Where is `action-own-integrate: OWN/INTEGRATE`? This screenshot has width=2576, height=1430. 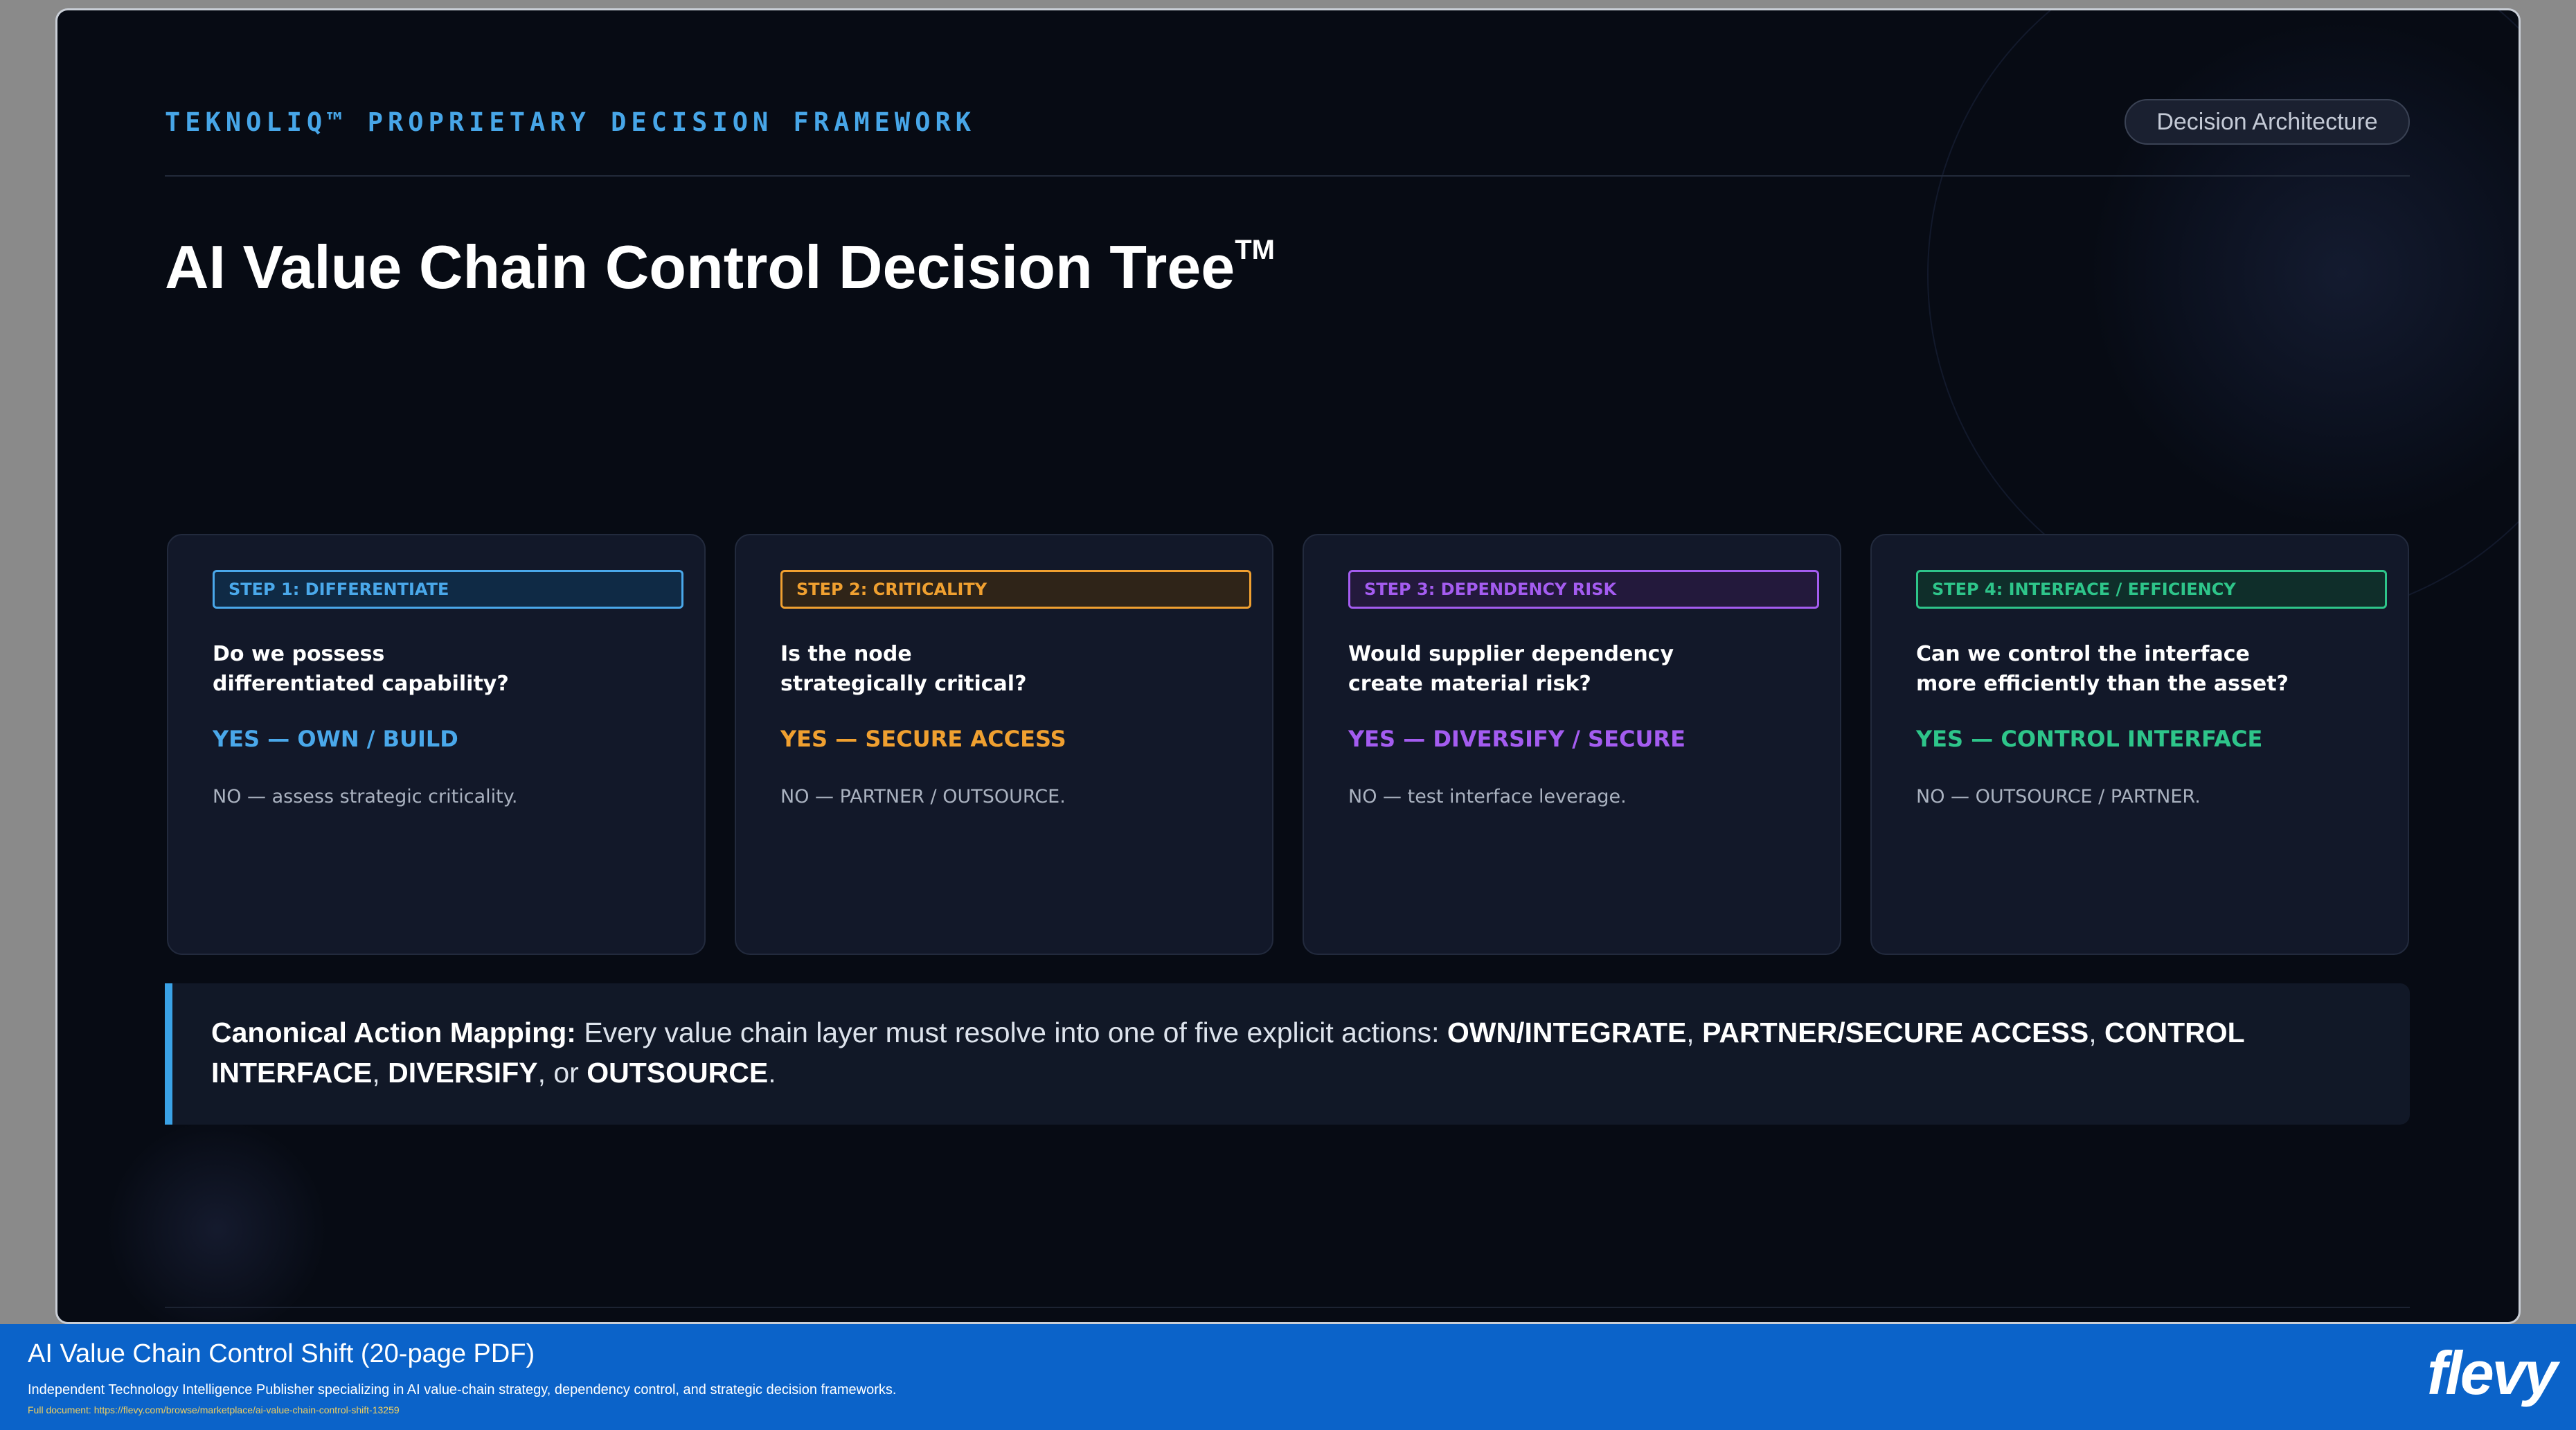 action-own-integrate: OWN/INTEGRATE is located at coordinates (1567, 1032).